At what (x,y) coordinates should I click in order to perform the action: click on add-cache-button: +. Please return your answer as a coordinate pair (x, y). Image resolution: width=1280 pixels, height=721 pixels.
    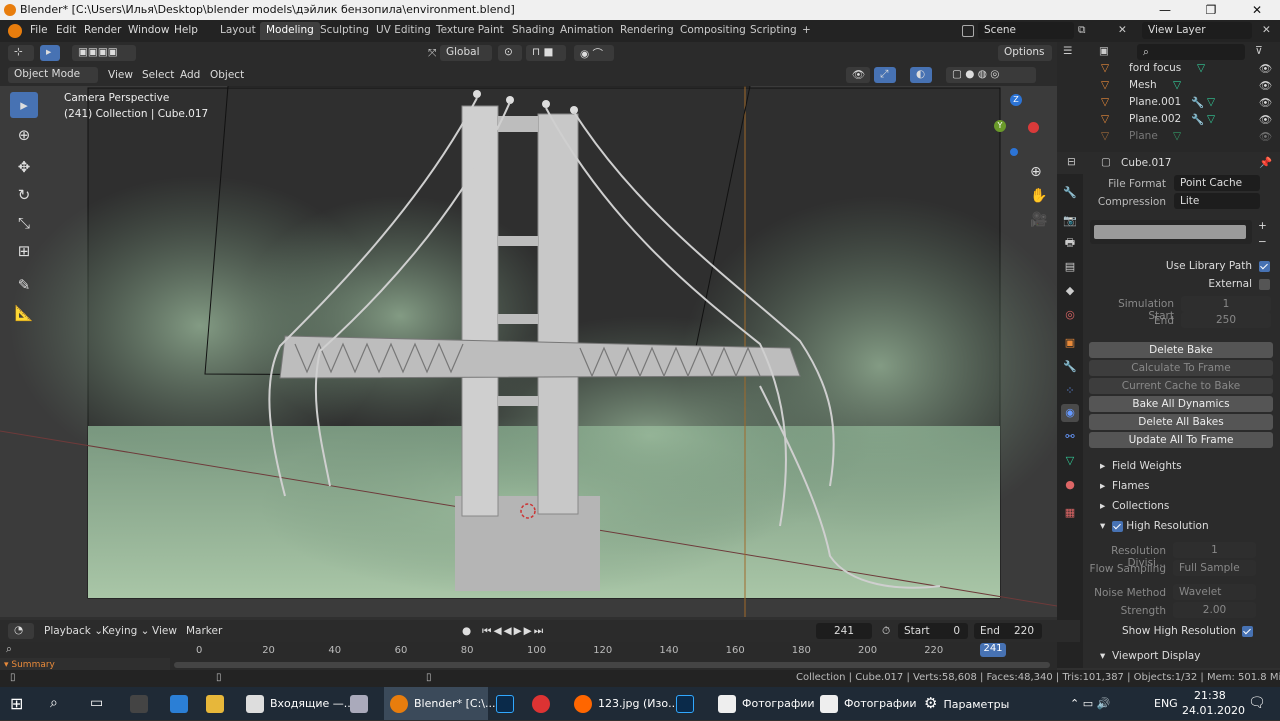
    Looking at the image, I should click on (1262, 226).